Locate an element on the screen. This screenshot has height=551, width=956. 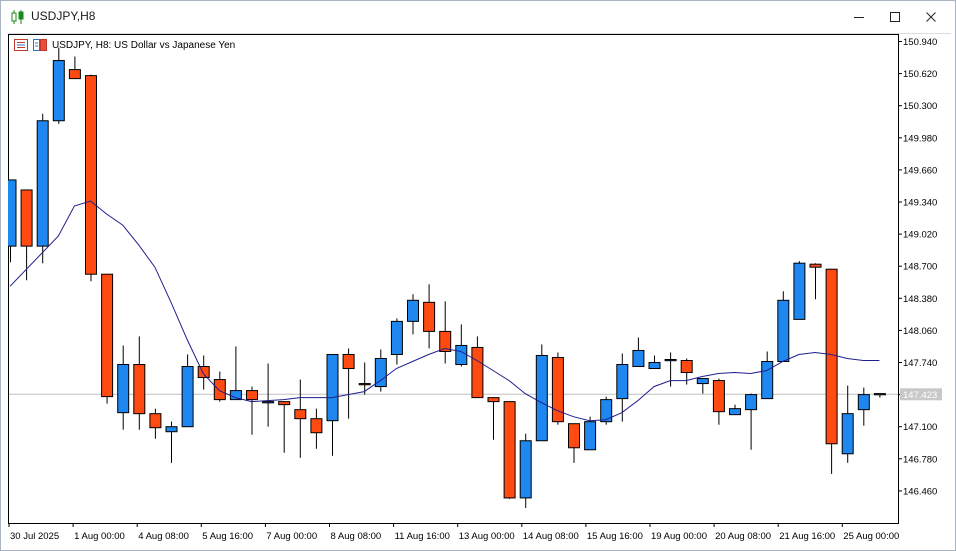
y-axis-label: 150.620 is located at coordinates (920, 74).